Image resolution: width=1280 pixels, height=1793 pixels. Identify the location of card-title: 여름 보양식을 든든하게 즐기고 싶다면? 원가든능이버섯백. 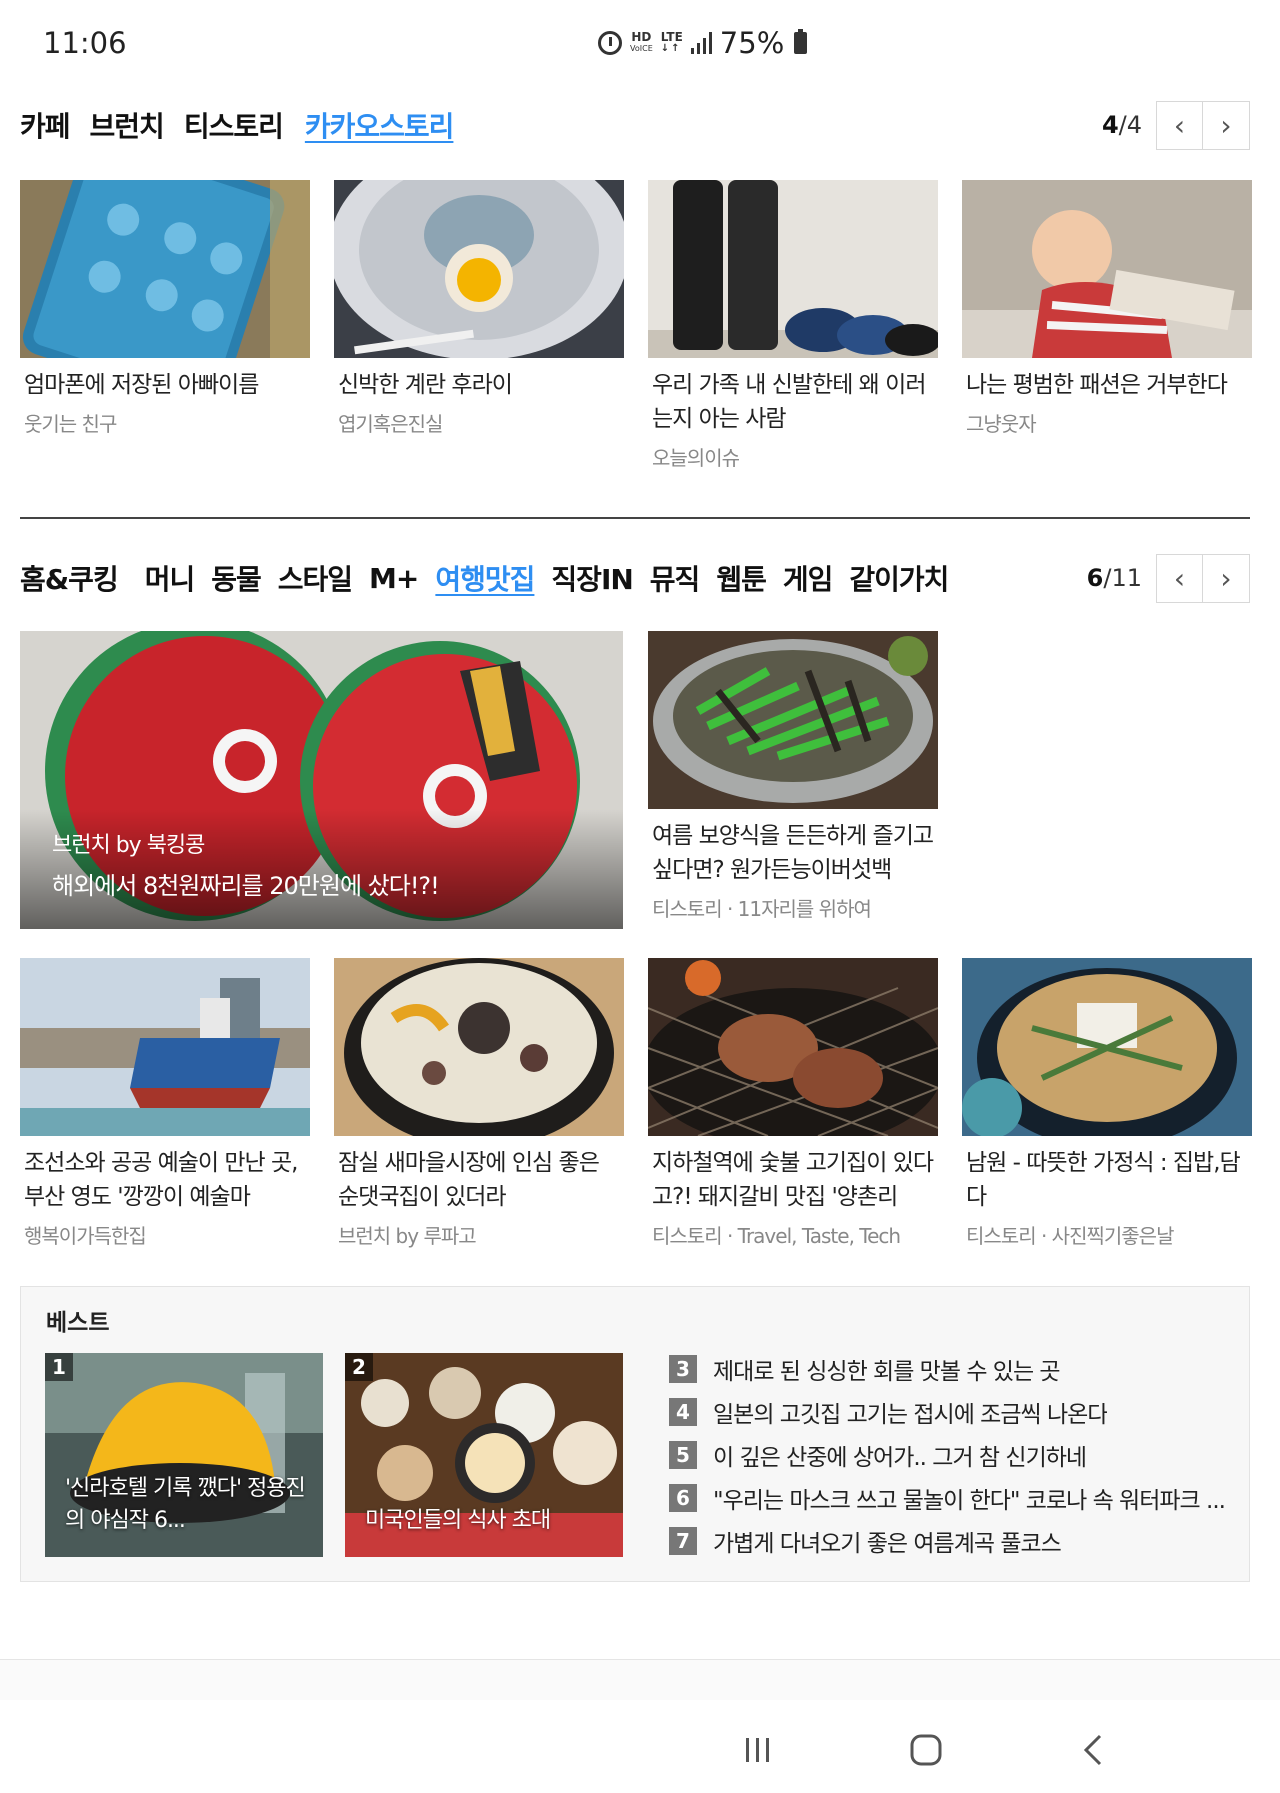
(793, 853).